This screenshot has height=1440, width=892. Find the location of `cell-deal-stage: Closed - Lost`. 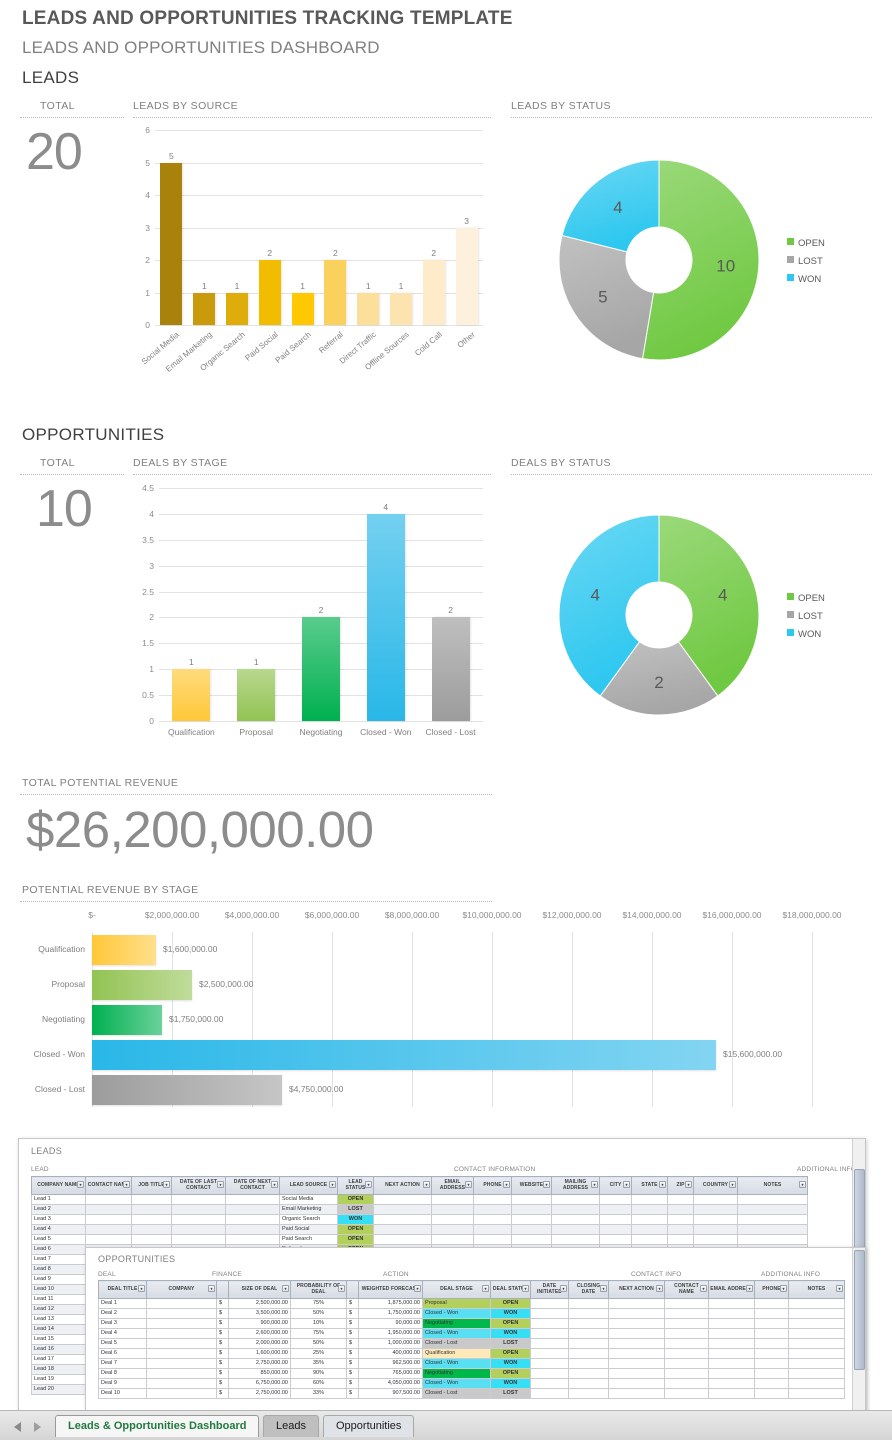

cell-deal-stage: Closed - Lost is located at coordinates (456, 1393).